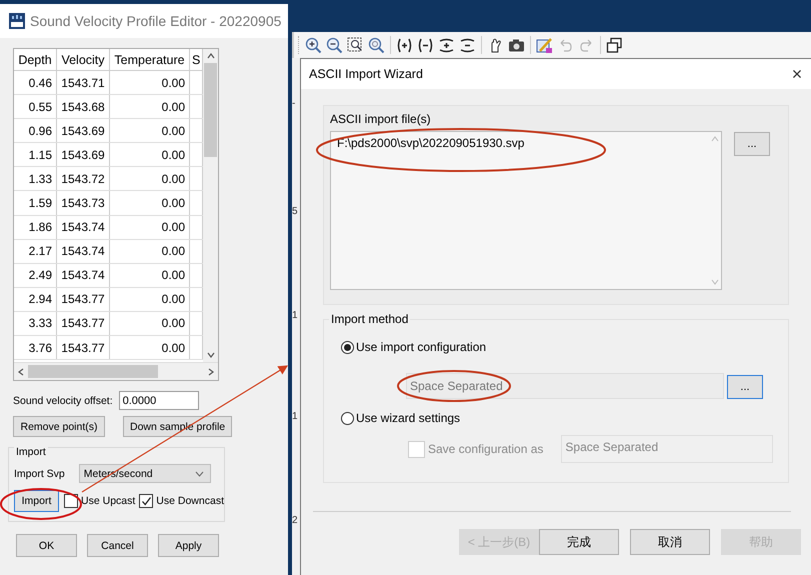 The image size is (811, 575). Describe the element at coordinates (295, 520) in the screenshot. I see `axis-tick-label: 2` at that location.